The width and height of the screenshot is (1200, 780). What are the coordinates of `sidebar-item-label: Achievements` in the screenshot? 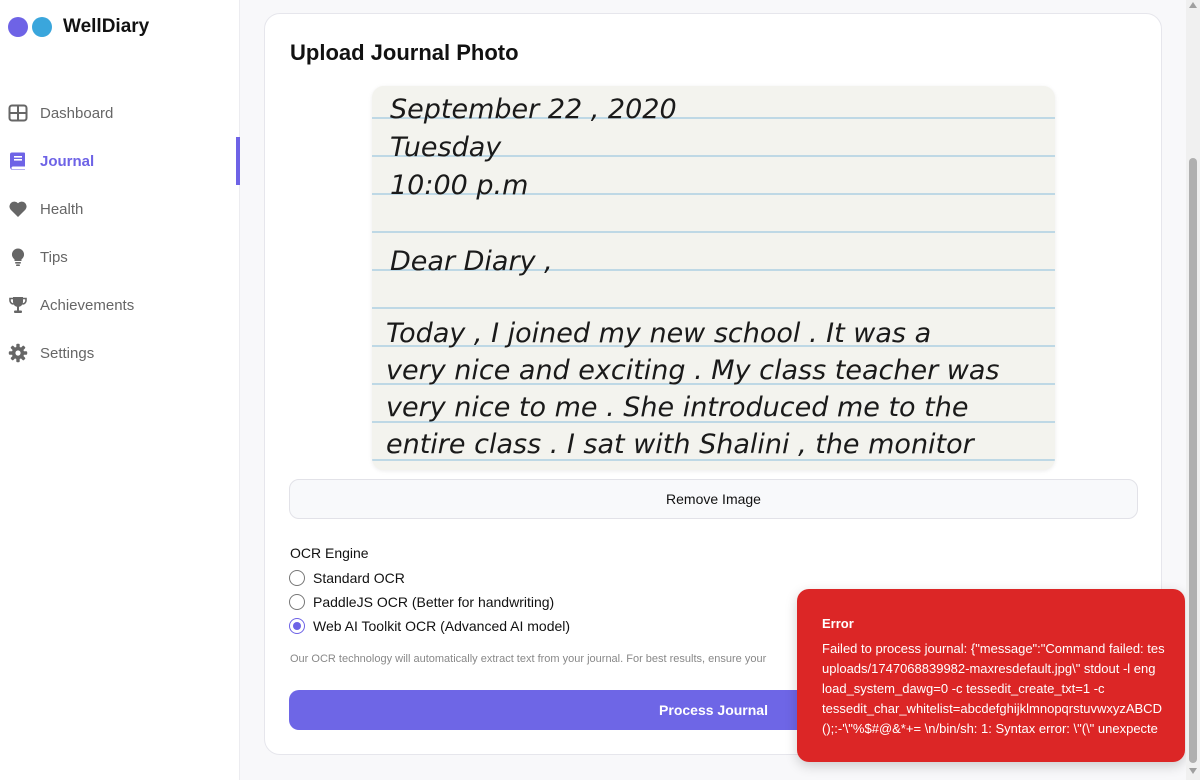 It's located at (87, 305).